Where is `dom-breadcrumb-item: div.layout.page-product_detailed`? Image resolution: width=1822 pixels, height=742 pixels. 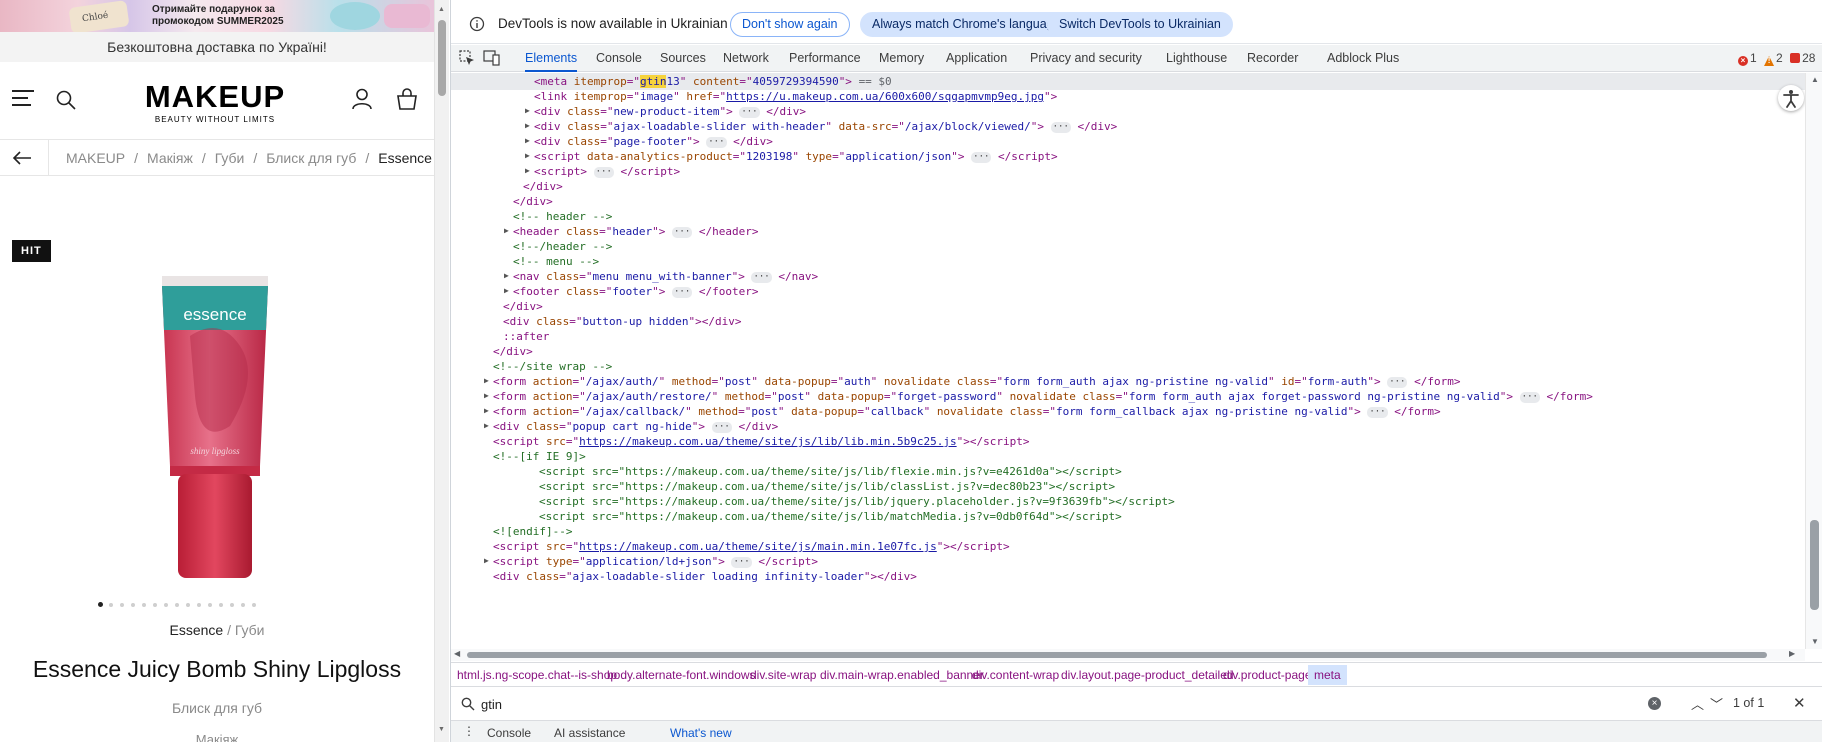
dom-breadcrumb-item: div.layout.page-product_detailed is located at coordinates (1147, 675).